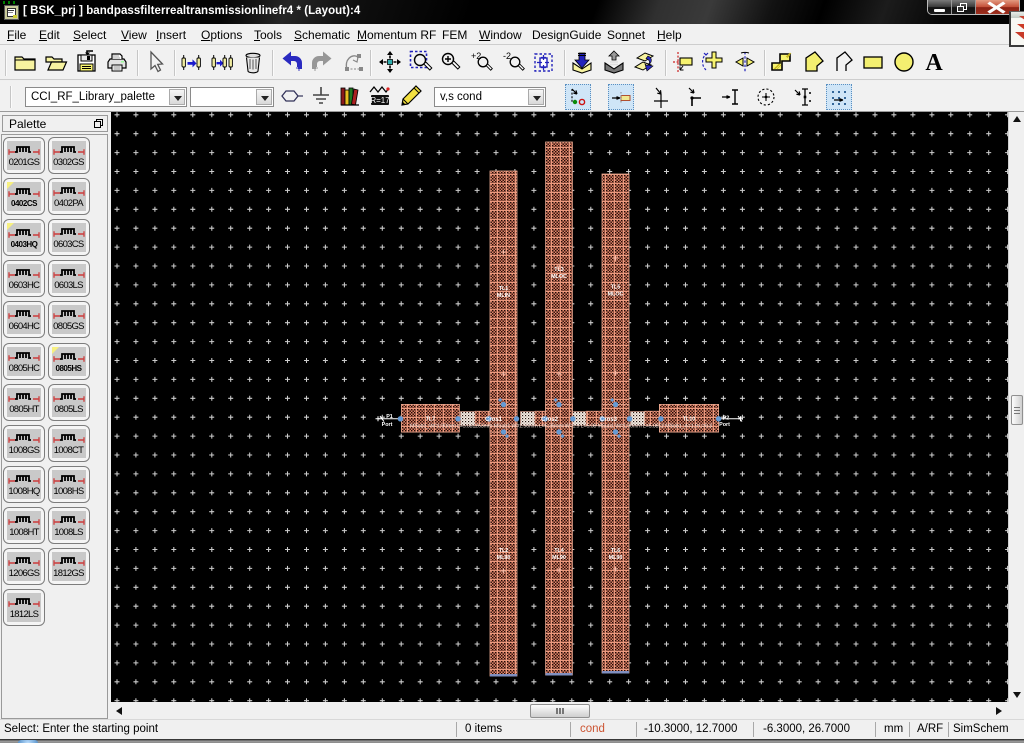 This screenshot has height=743, width=1024. Describe the element at coordinates (503, 296) in the screenshot. I see `svg-text: MLIN` at that location.